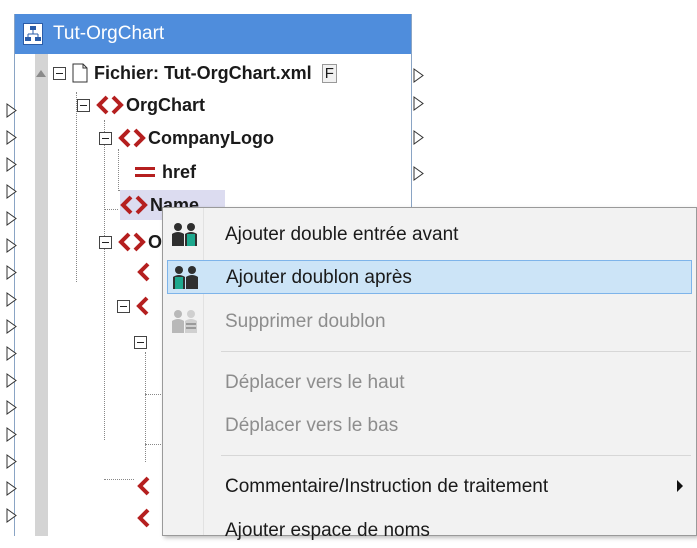 This screenshot has width=697, height=548. What do you see at coordinates (305, 321) in the screenshot?
I see `menu-item-label: Supprimer doublon` at bounding box center [305, 321].